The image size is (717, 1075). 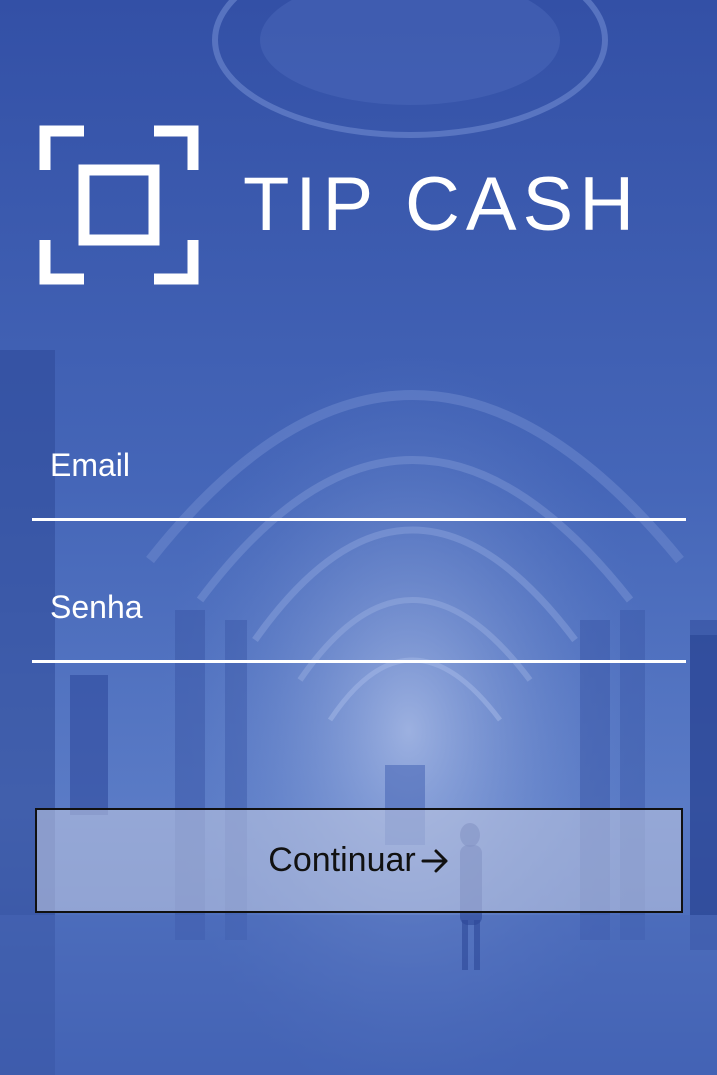 I want to click on password-field, so click(x=360, y=607).